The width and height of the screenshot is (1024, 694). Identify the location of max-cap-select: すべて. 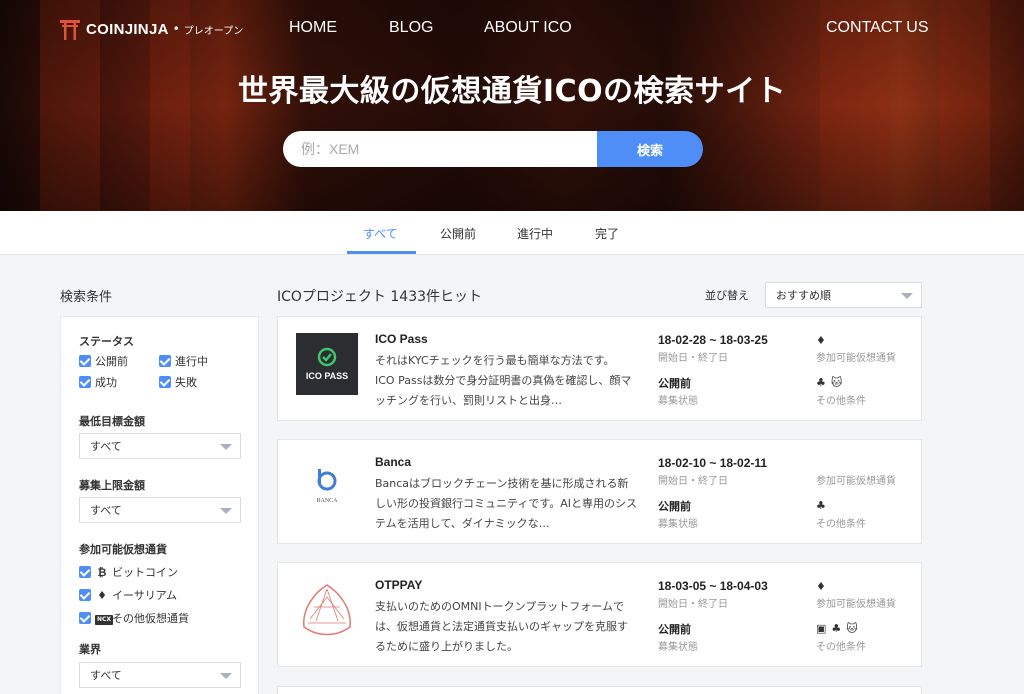
(160, 510).